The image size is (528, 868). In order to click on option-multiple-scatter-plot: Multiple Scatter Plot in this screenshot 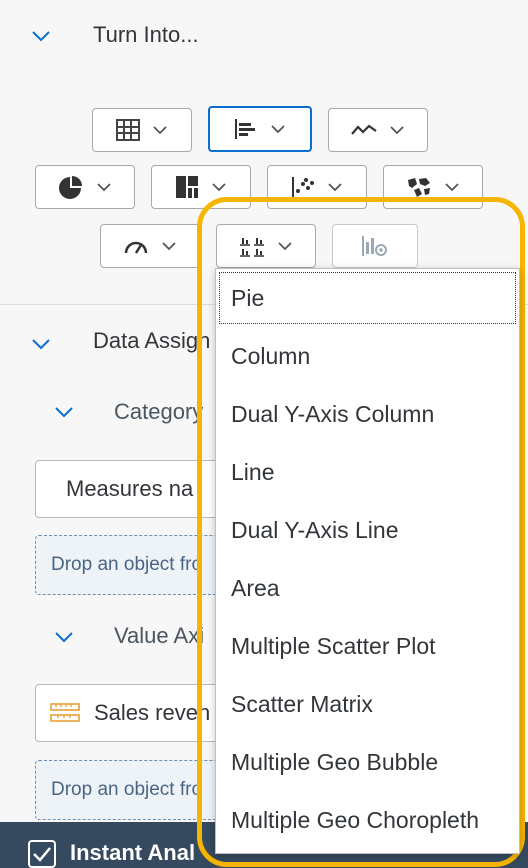, I will do `click(367, 646)`.